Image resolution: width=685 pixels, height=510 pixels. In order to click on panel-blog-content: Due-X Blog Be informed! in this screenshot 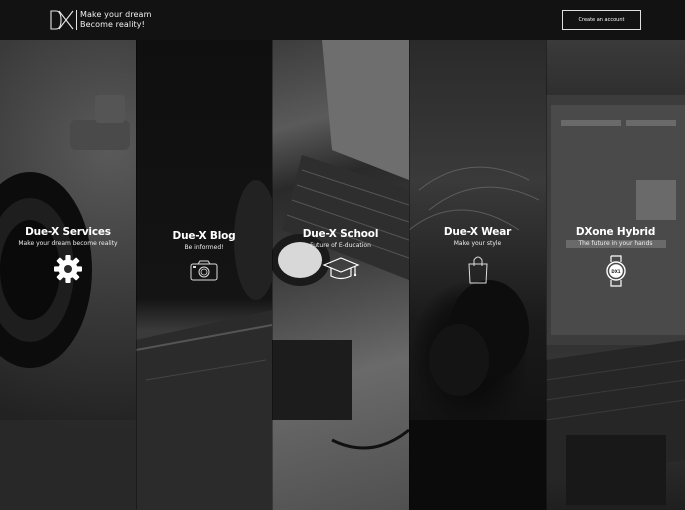, I will do `click(204, 258)`.